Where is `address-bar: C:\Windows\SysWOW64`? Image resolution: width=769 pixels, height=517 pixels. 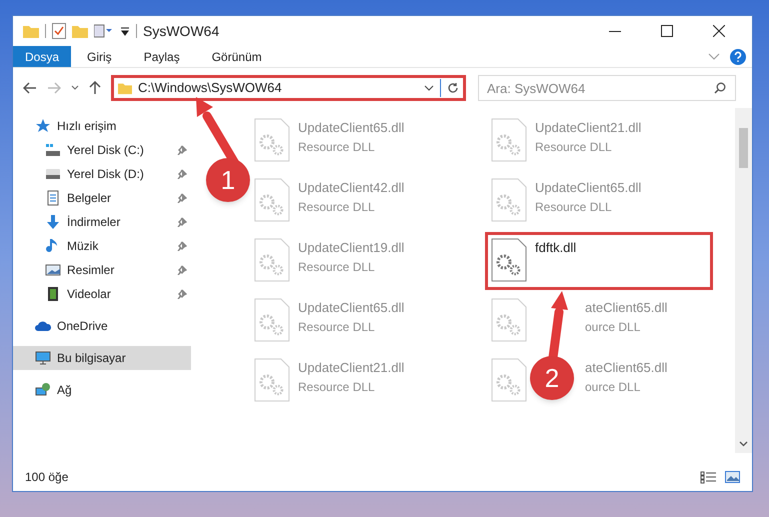
address-bar: C:\Windows\SysWOW64 is located at coordinates (288, 88).